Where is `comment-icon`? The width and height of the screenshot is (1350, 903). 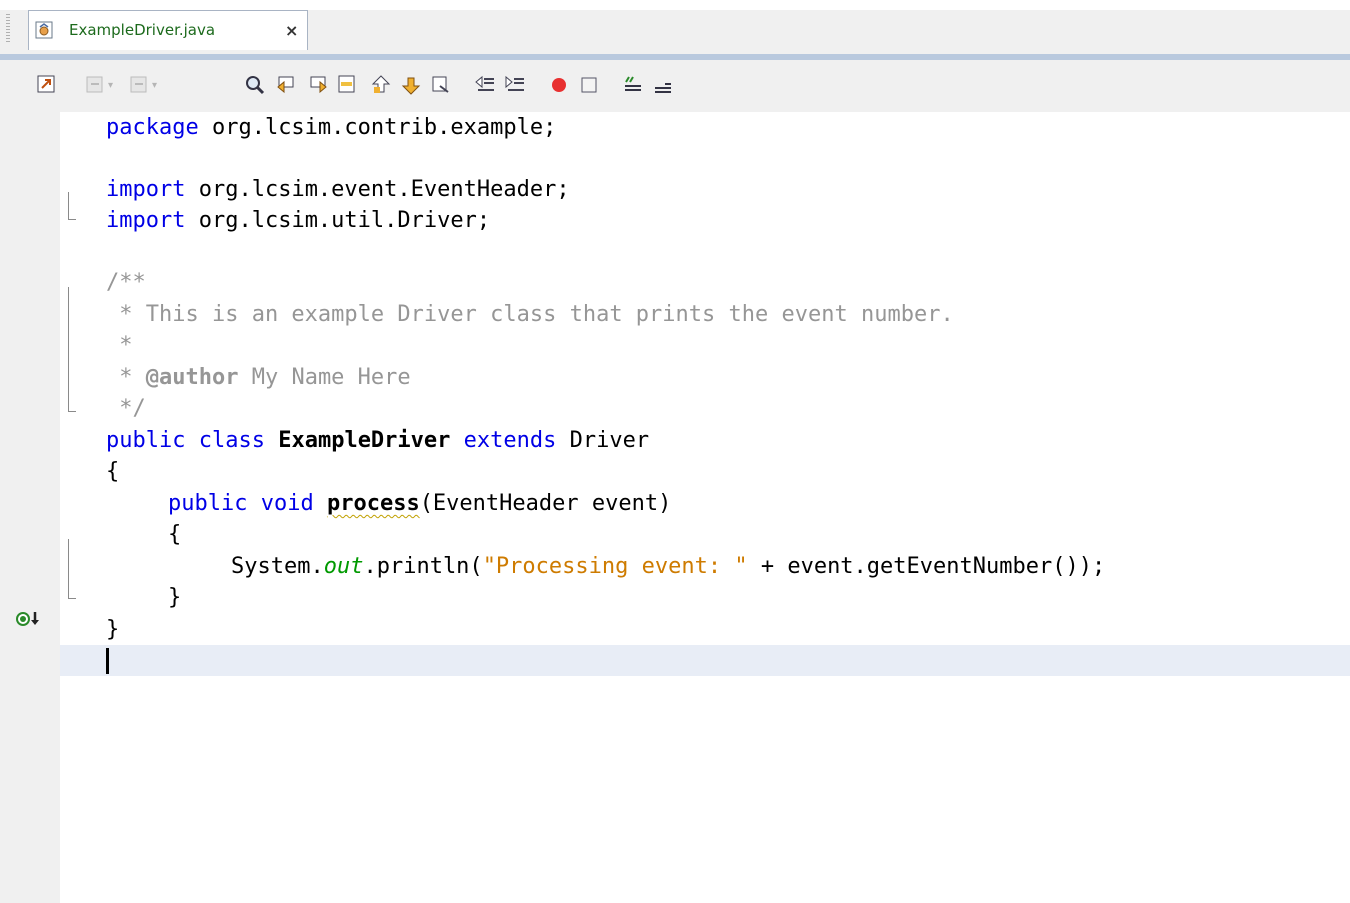
comment-icon is located at coordinates (633, 85).